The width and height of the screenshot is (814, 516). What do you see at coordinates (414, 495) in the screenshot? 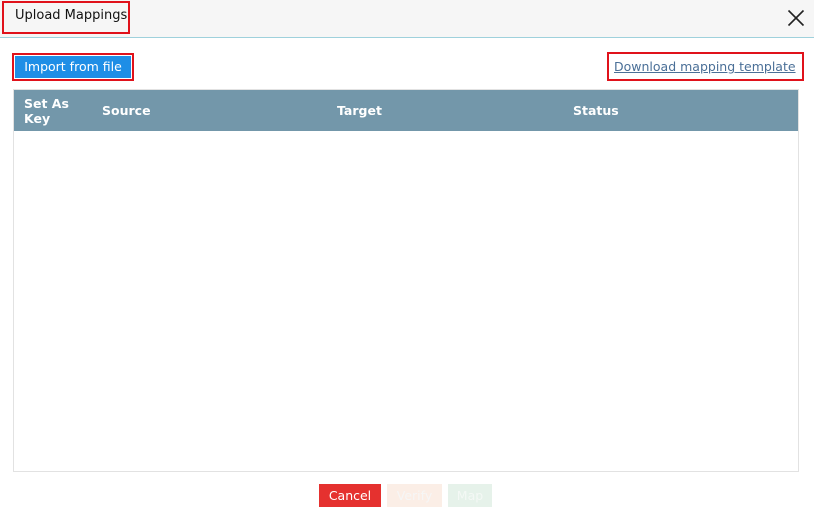
I see `verify-button: Verify` at bounding box center [414, 495].